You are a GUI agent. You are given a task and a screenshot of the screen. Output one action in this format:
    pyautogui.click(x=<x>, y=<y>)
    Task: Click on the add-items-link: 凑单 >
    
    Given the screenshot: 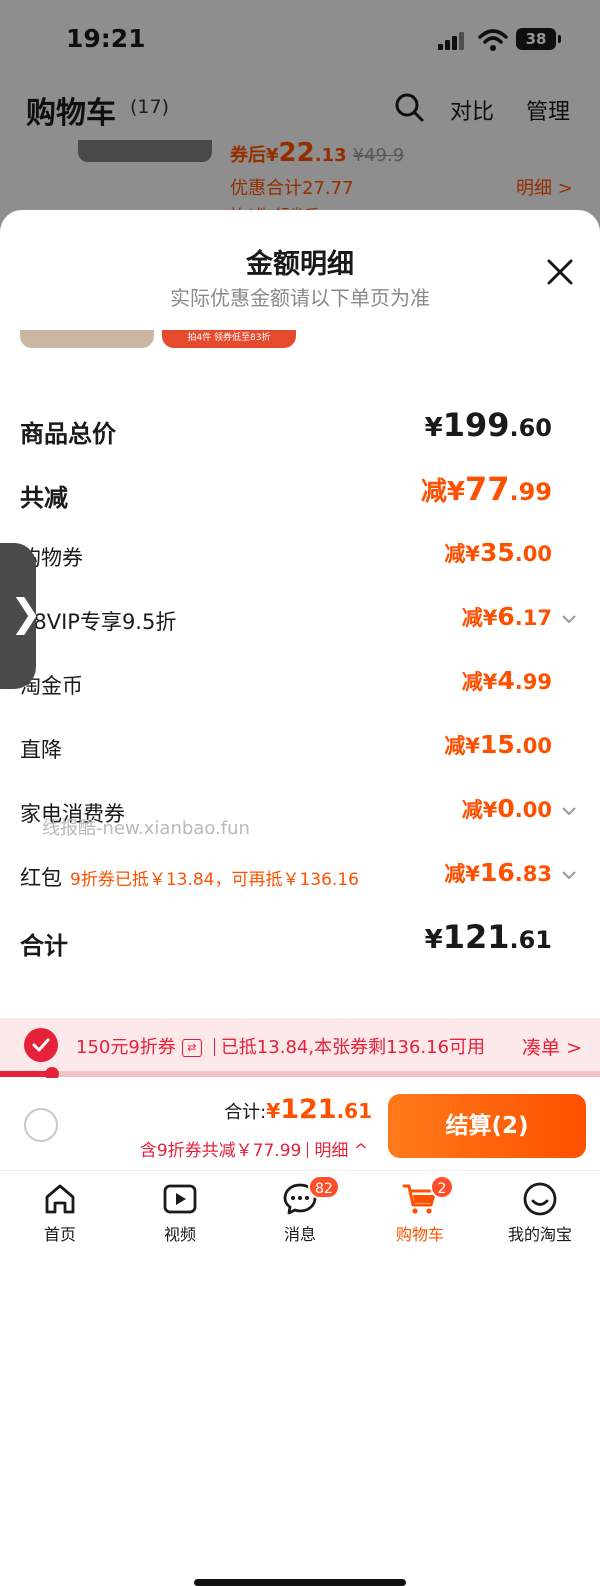 What is the action you would take?
    pyautogui.click(x=552, y=1046)
    